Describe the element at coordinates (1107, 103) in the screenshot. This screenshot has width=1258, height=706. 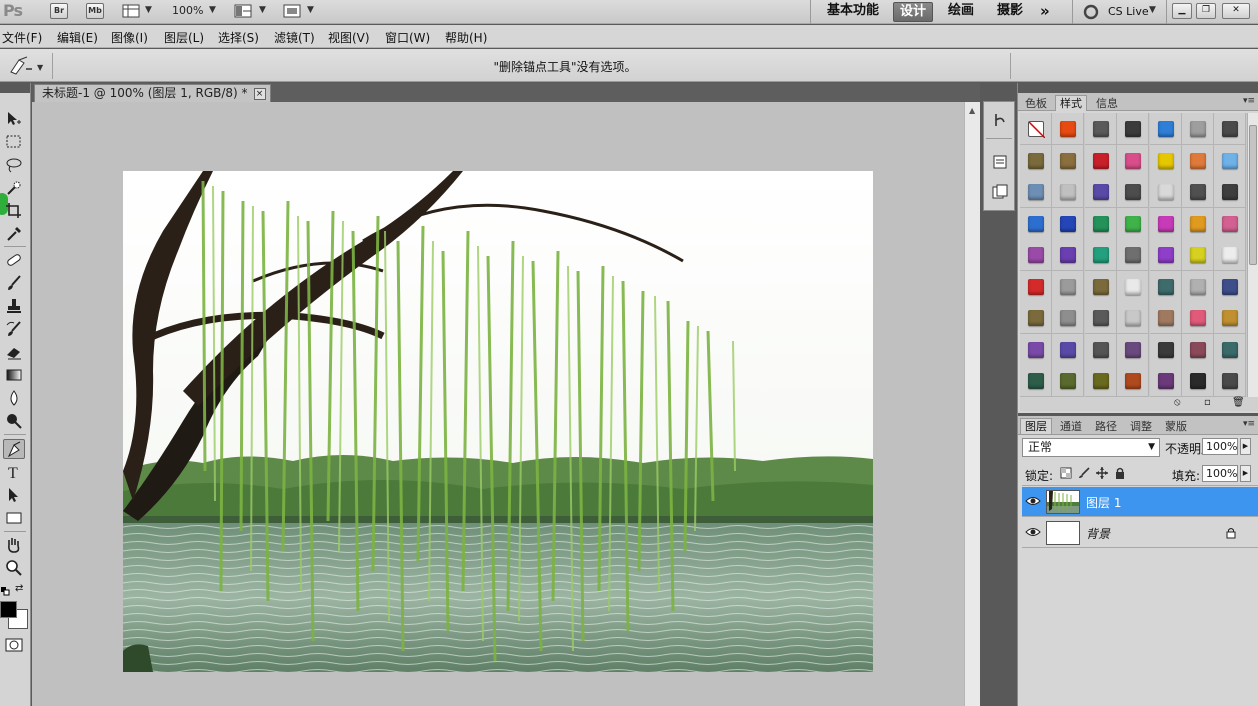
I see `tab-info: 信息` at that location.